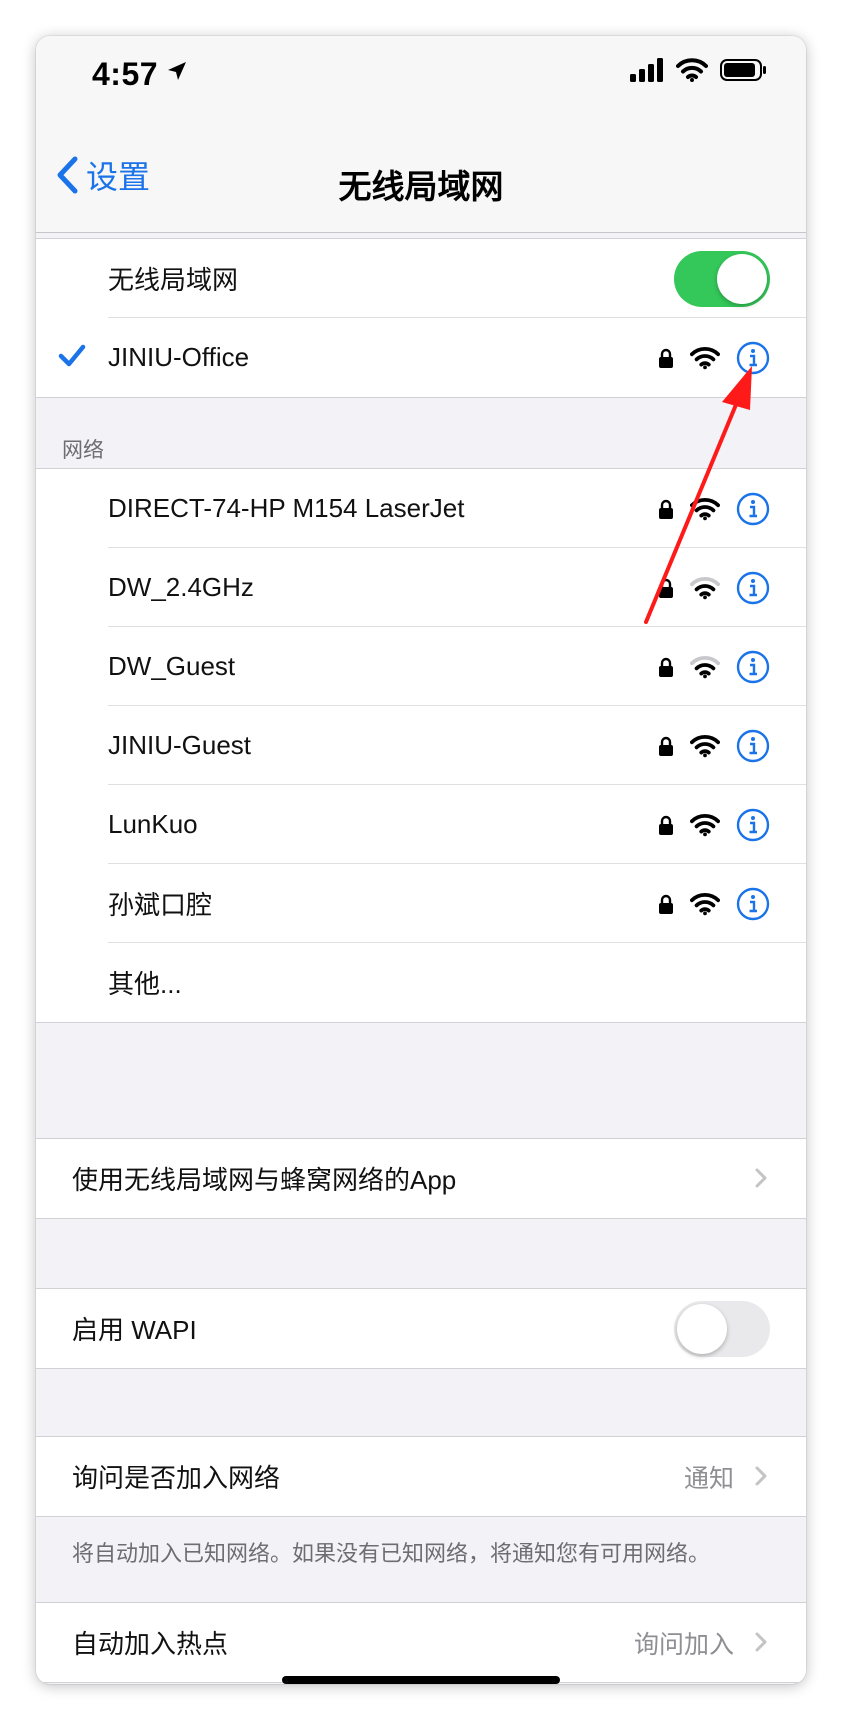 The width and height of the screenshot is (844, 1720). I want to click on wapi-row: 启用 WAPI, so click(421, 1328).